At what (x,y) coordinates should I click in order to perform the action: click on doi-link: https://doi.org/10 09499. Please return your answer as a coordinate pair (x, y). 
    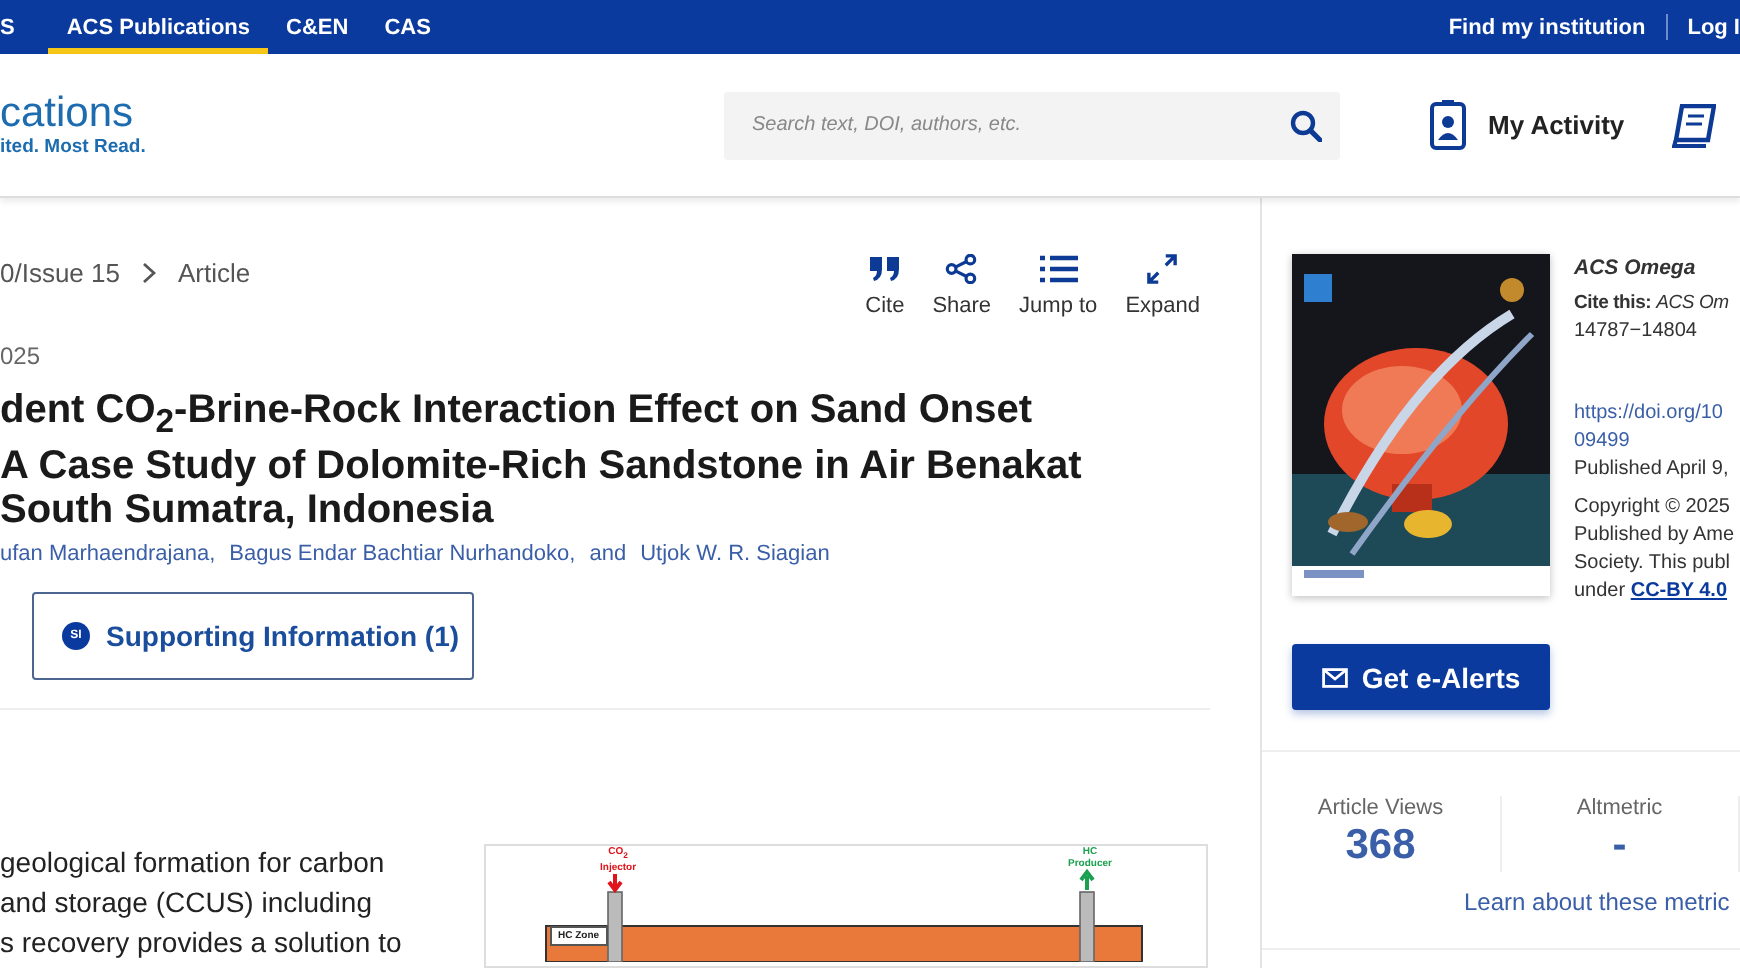
    Looking at the image, I should click on (1654, 428).